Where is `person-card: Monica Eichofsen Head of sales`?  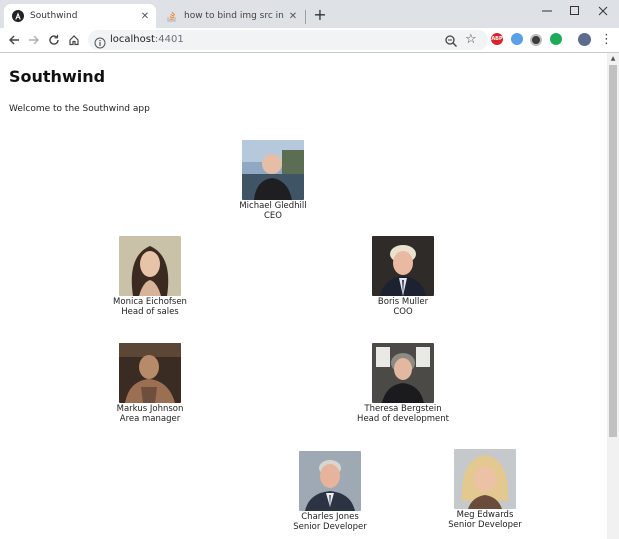 person-card: Monica Eichofsen Head of sales is located at coordinates (150, 276).